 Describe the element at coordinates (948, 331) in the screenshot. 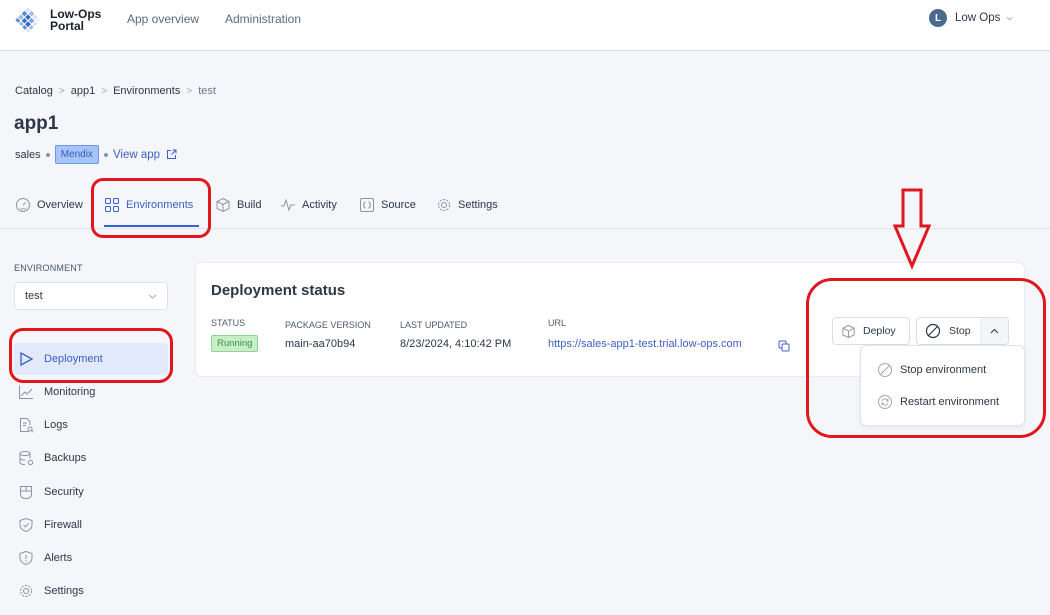

I see `stop-button: Stop` at that location.